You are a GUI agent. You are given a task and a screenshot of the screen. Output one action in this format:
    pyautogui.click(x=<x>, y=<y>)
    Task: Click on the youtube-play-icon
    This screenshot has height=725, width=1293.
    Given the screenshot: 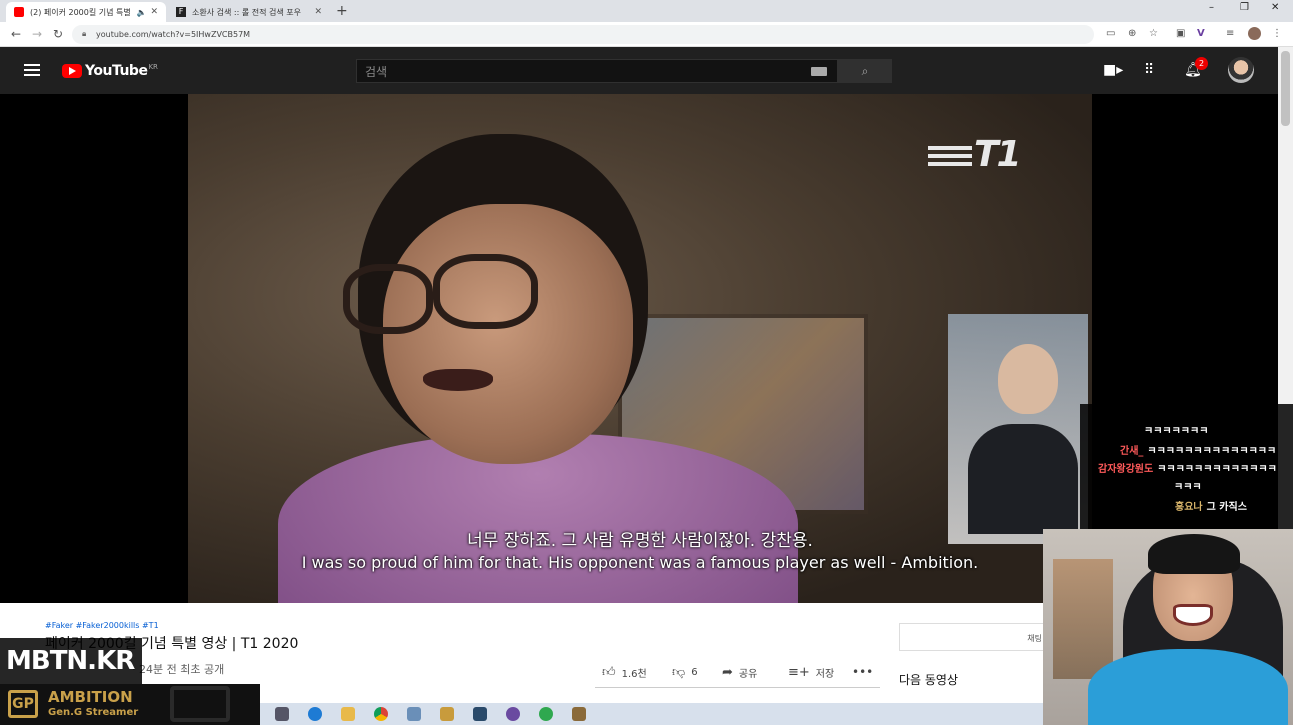 What is the action you would take?
    pyautogui.click(x=72, y=71)
    